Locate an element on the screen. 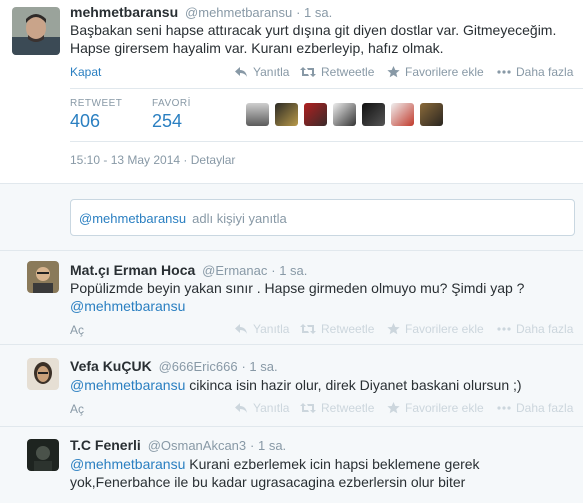 This screenshot has width=583, height=503. retweet-count: 406 is located at coordinates (85, 121).